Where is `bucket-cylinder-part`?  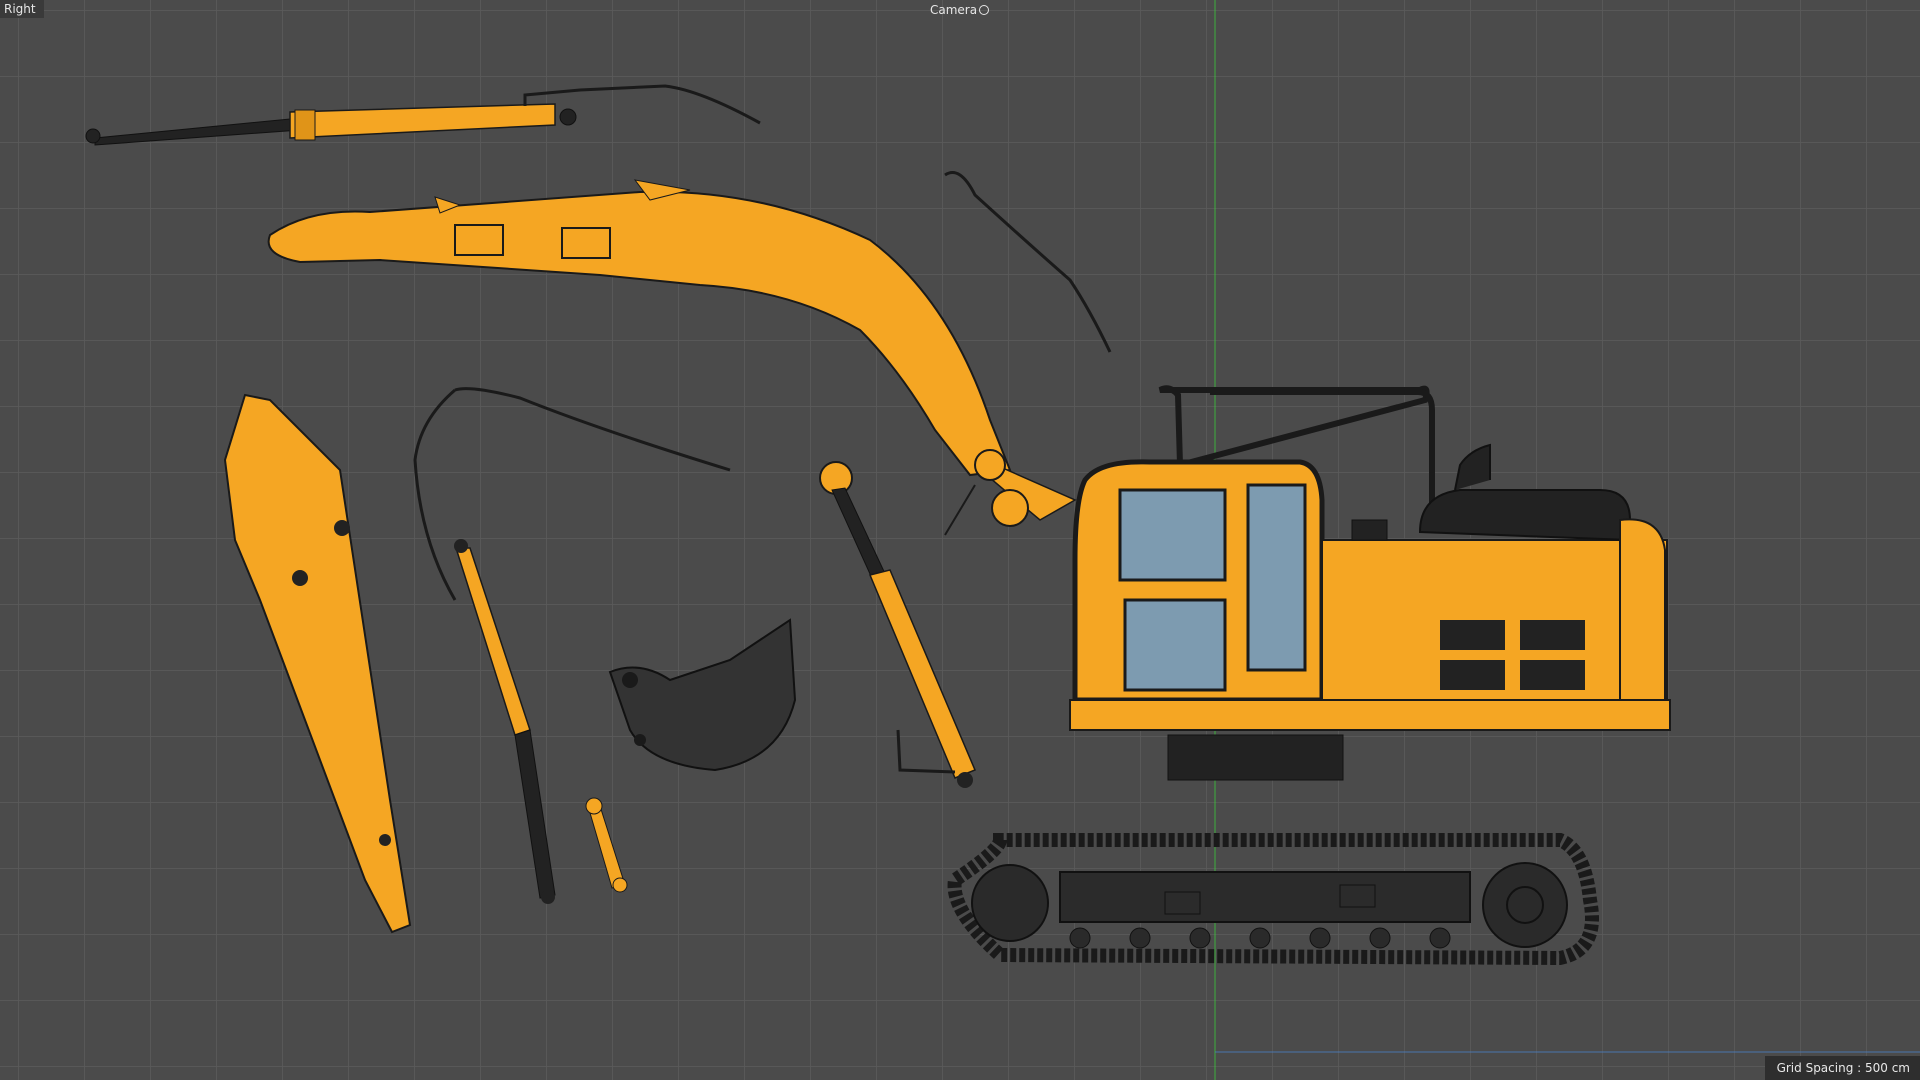
bucket-cylinder-part is located at coordinates (897, 624).